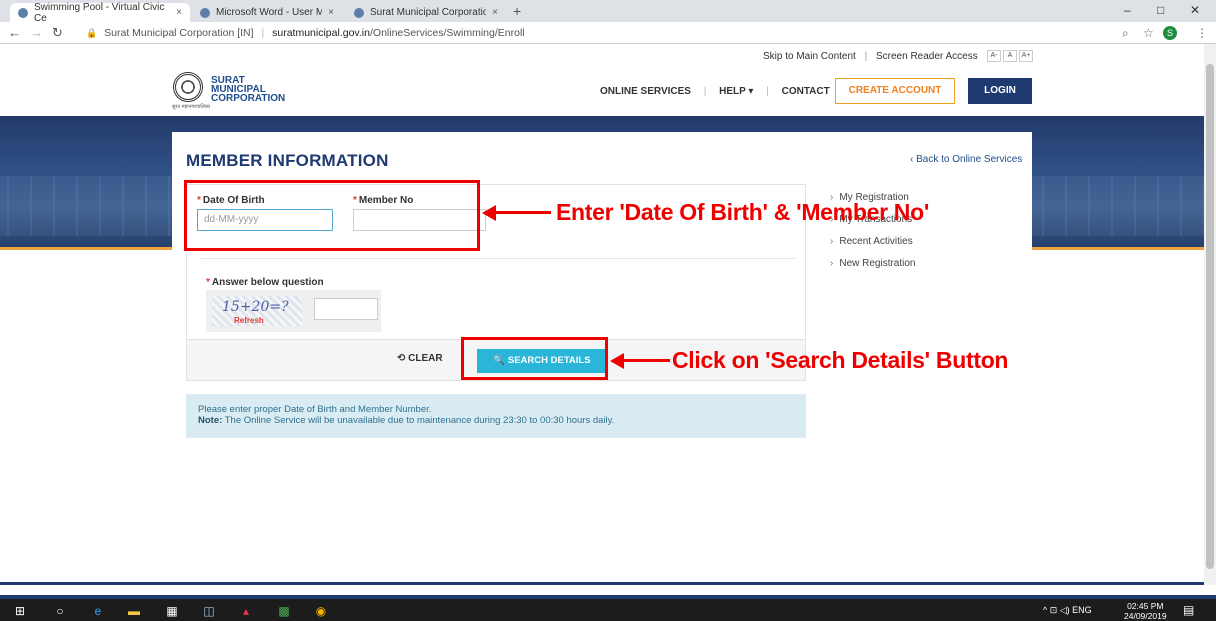 This screenshot has height=621, width=1216. What do you see at coordinates (743, 212) in the screenshot?
I see `annotation-text-dob-member: Enter 'Date Of Birth' & 'Member No'` at bounding box center [743, 212].